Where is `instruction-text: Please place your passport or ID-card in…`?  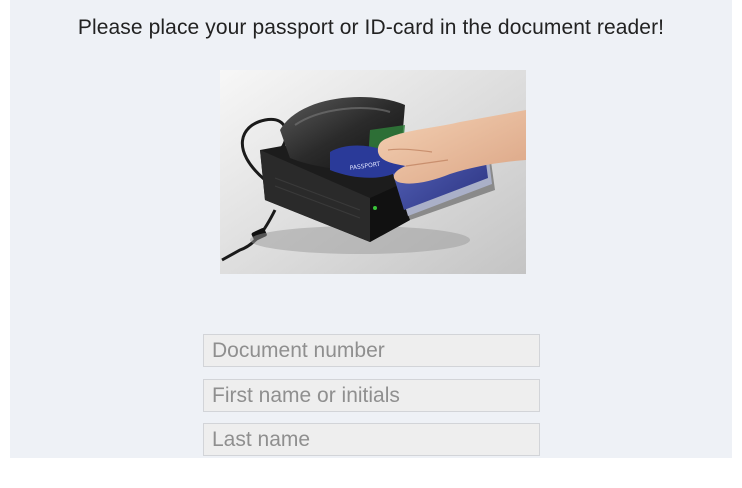
instruction-text: Please place your passport or ID-card in… is located at coordinates (371, 27).